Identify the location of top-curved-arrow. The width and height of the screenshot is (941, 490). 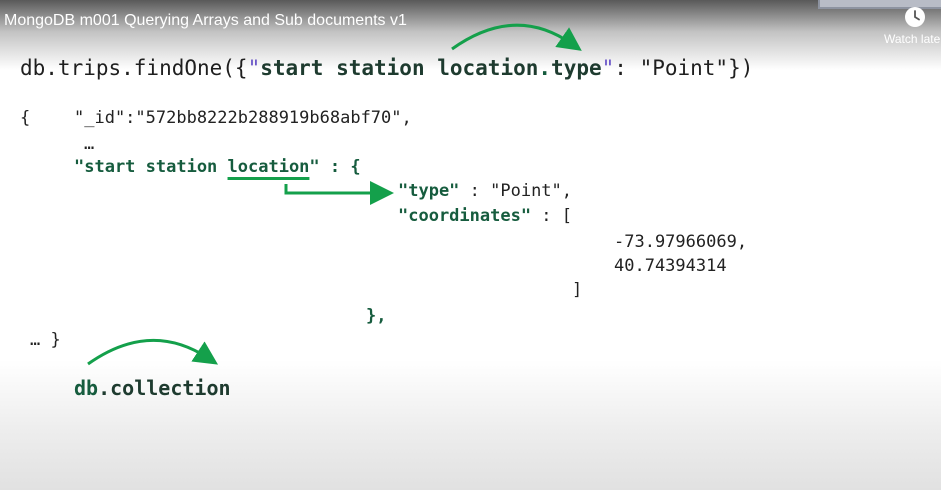
(516, 37).